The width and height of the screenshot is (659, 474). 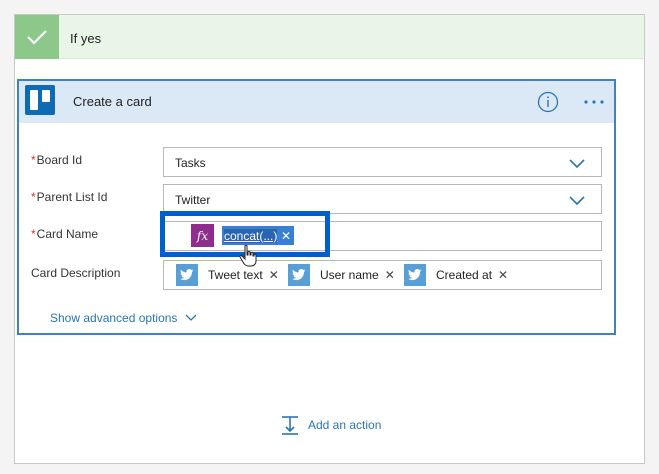 What do you see at coordinates (290, 425) in the screenshot?
I see `add-action-icon` at bounding box center [290, 425].